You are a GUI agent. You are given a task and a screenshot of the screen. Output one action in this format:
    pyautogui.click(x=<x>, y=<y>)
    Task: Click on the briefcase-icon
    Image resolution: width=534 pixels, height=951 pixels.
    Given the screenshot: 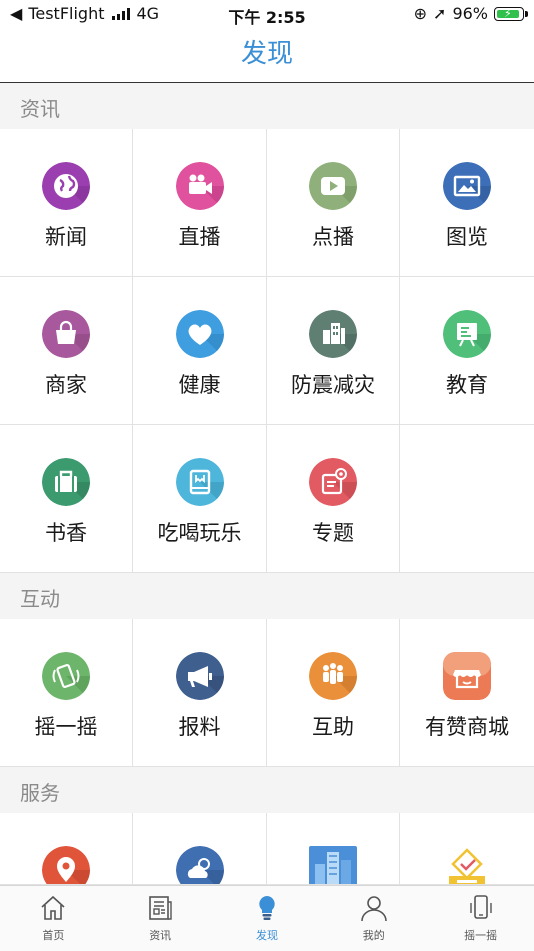 What is the action you would take?
    pyautogui.click(x=66, y=482)
    